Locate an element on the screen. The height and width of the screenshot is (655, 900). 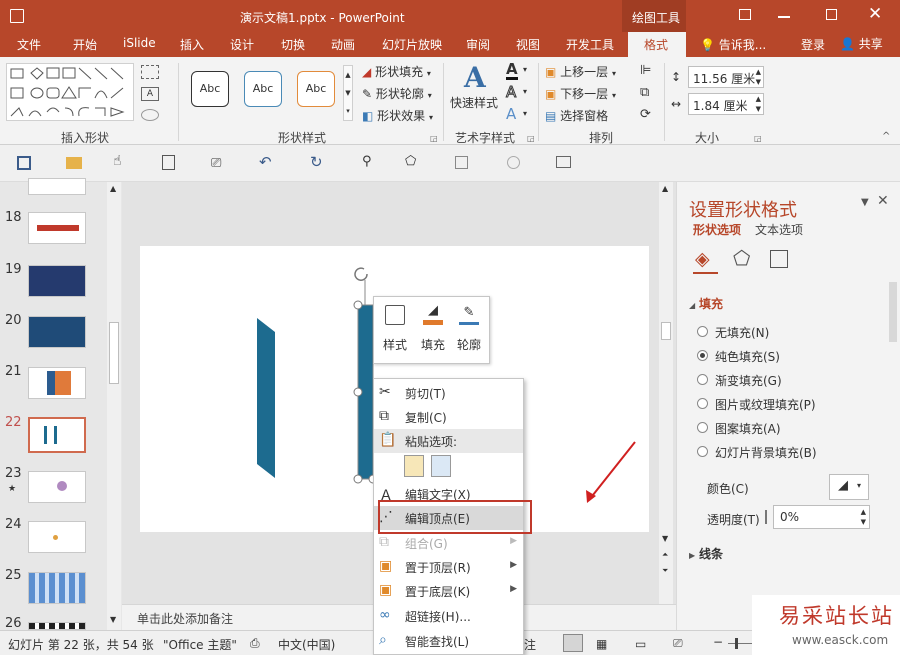
menu-item-send-to-back: ▣ 置于底层(K) ▶ is located at coordinates (448, 591).